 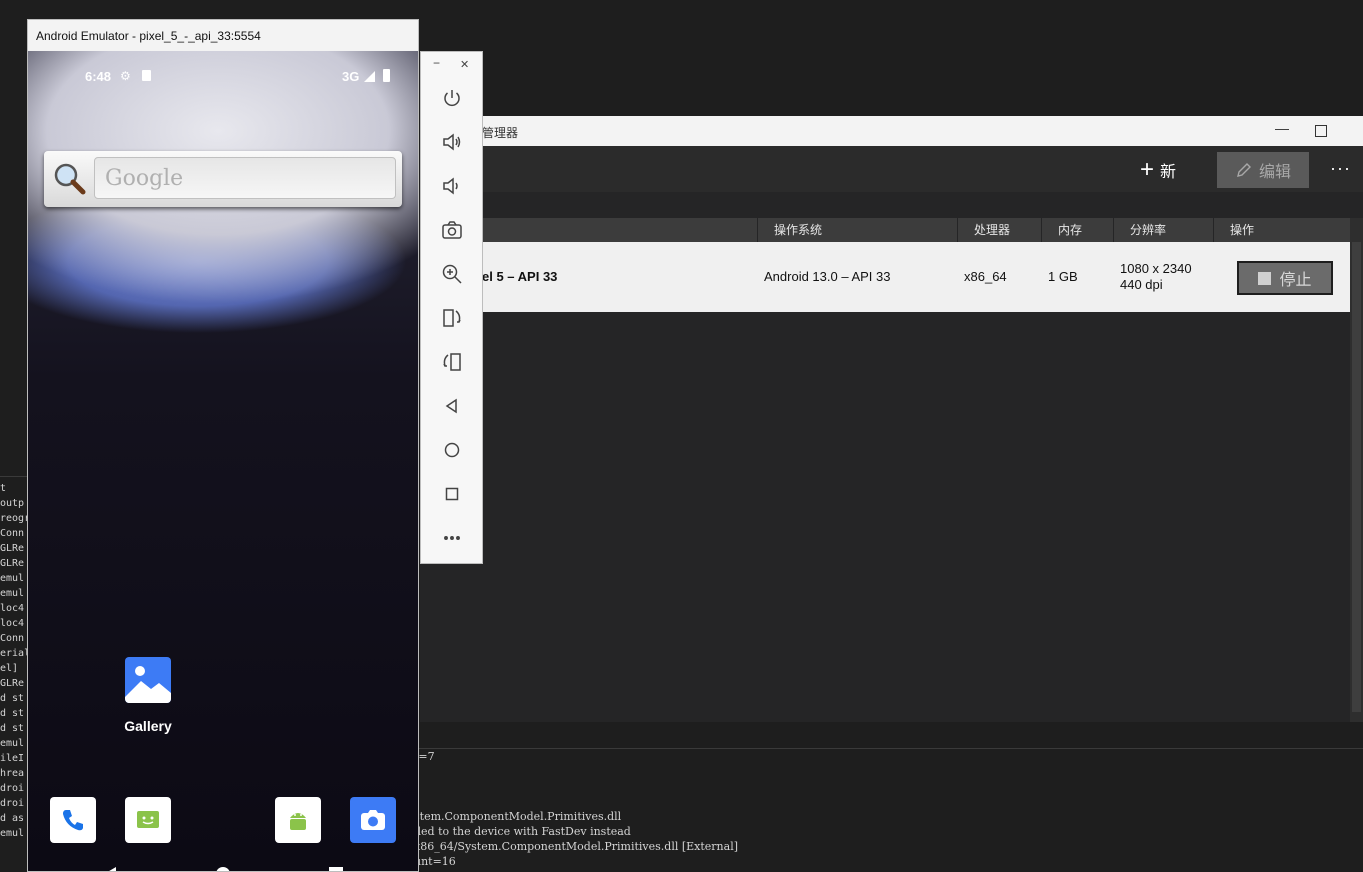 I want to click on gallery-label: Gallery, so click(x=148, y=726).